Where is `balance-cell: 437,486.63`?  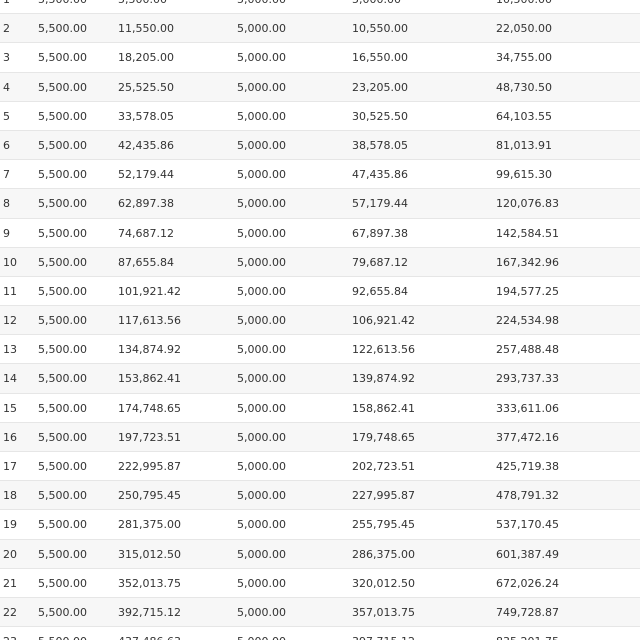 balance-cell: 437,486.63 is located at coordinates (149, 633).